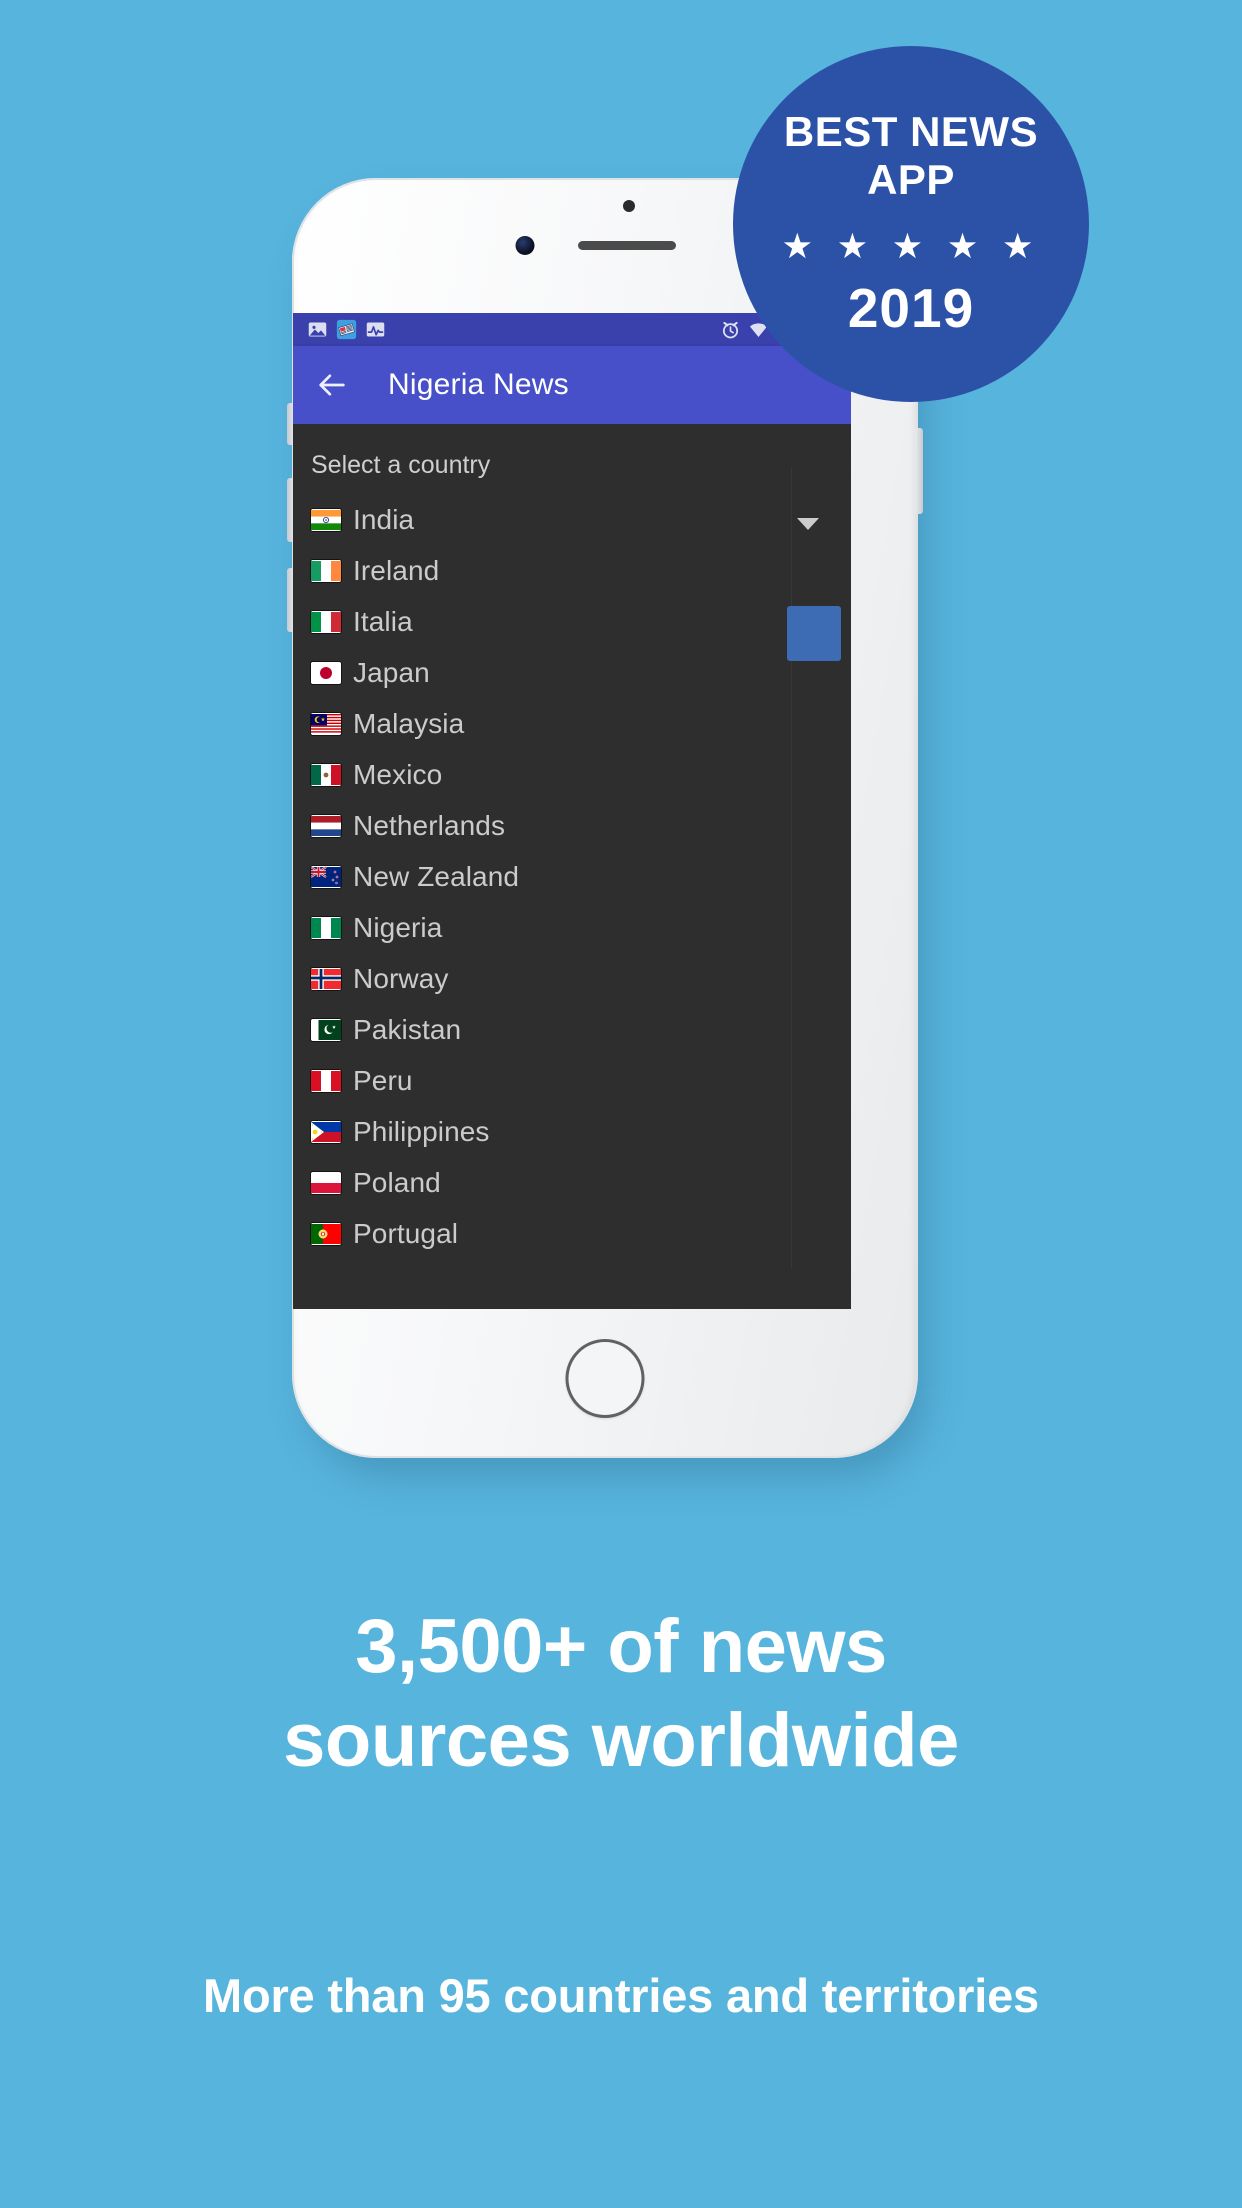  Describe the element at coordinates (478, 384) in the screenshot. I see `app-bar-title: Nigeria News` at that location.